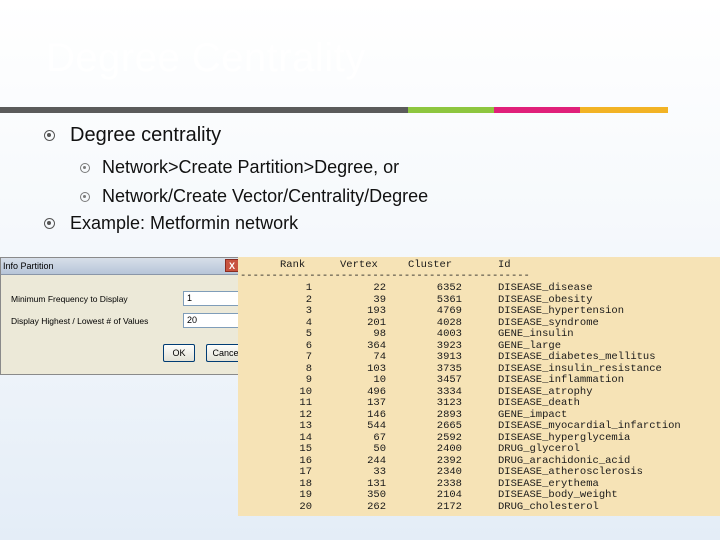  Describe the element at coordinates (211, 298) in the screenshot. I see `min-frequency-input: 1` at that location.